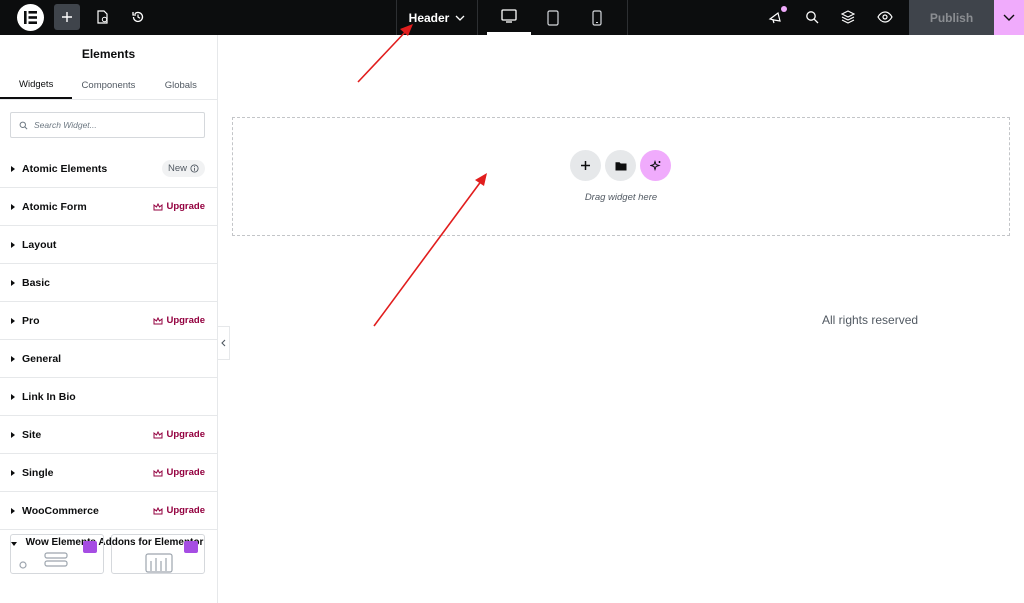 The height and width of the screenshot is (603, 1024). I want to click on category-pro: Pro Upgrade, so click(108, 321).